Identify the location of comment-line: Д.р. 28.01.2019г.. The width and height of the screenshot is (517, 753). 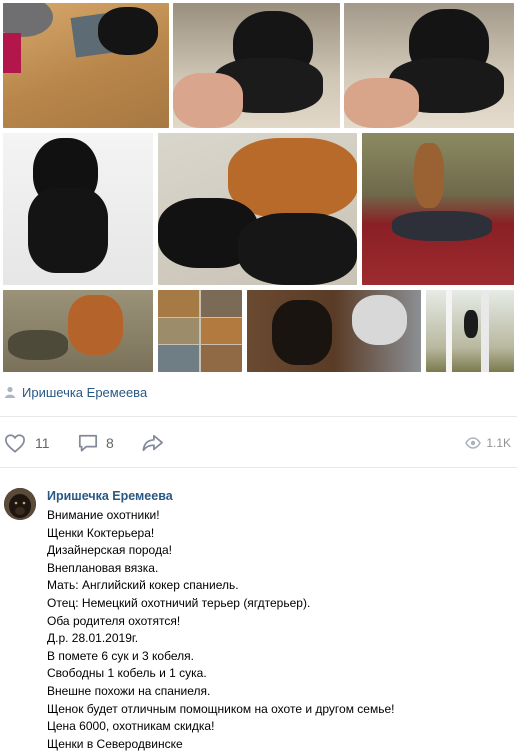
(93, 638).